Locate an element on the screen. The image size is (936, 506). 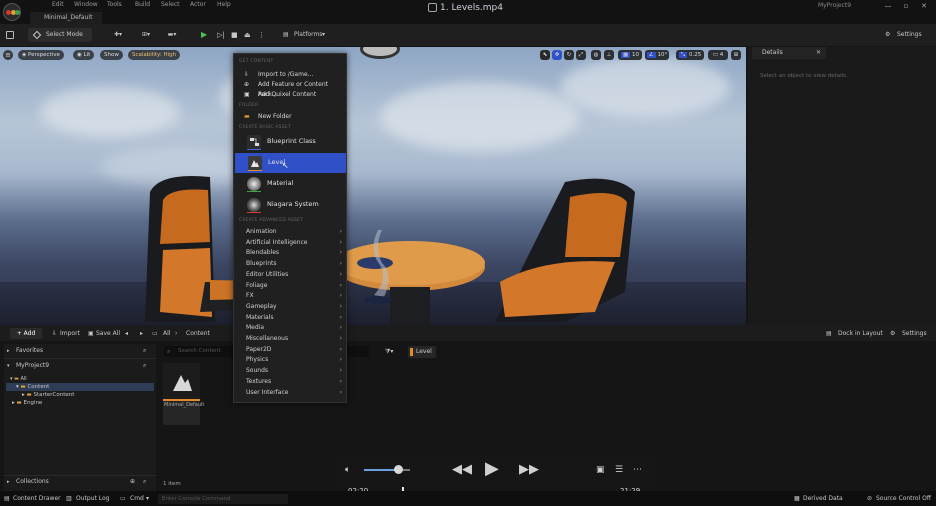
level-filter-chip: Level is located at coordinates (422, 352).